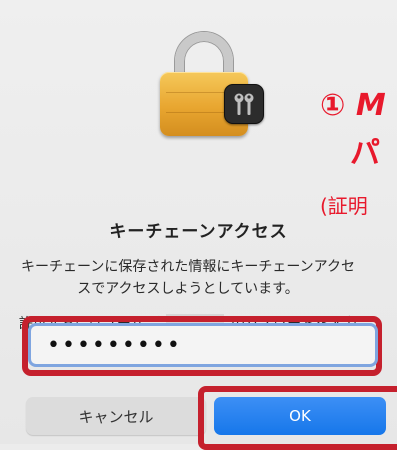 The height and width of the screenshot is (450, 397). What do you see at coordinates (198, 232) in the screenshot?
I see `dialog-title: キーチェーンアクセス` at bounding box center [198, 232].